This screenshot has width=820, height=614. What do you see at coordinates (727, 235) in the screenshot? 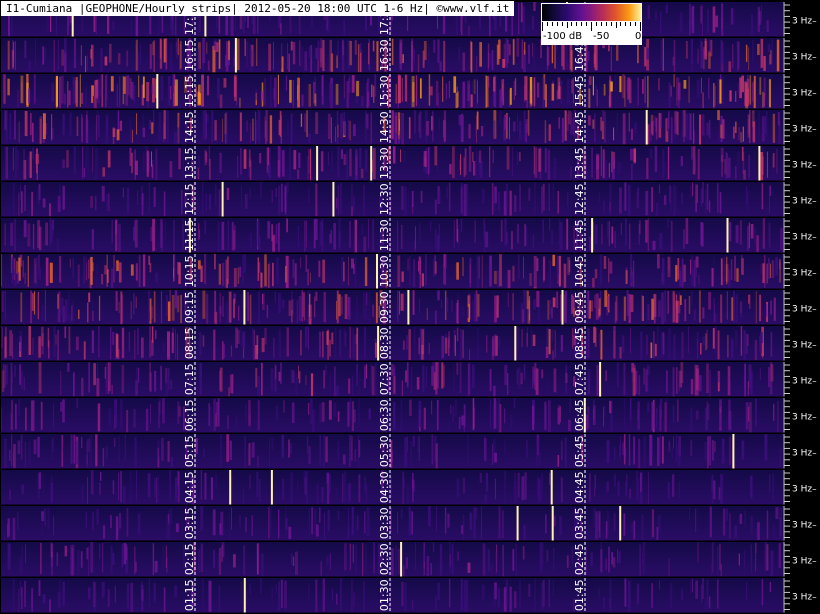
I see `impulse-spike` at bounding box center [727, 235].